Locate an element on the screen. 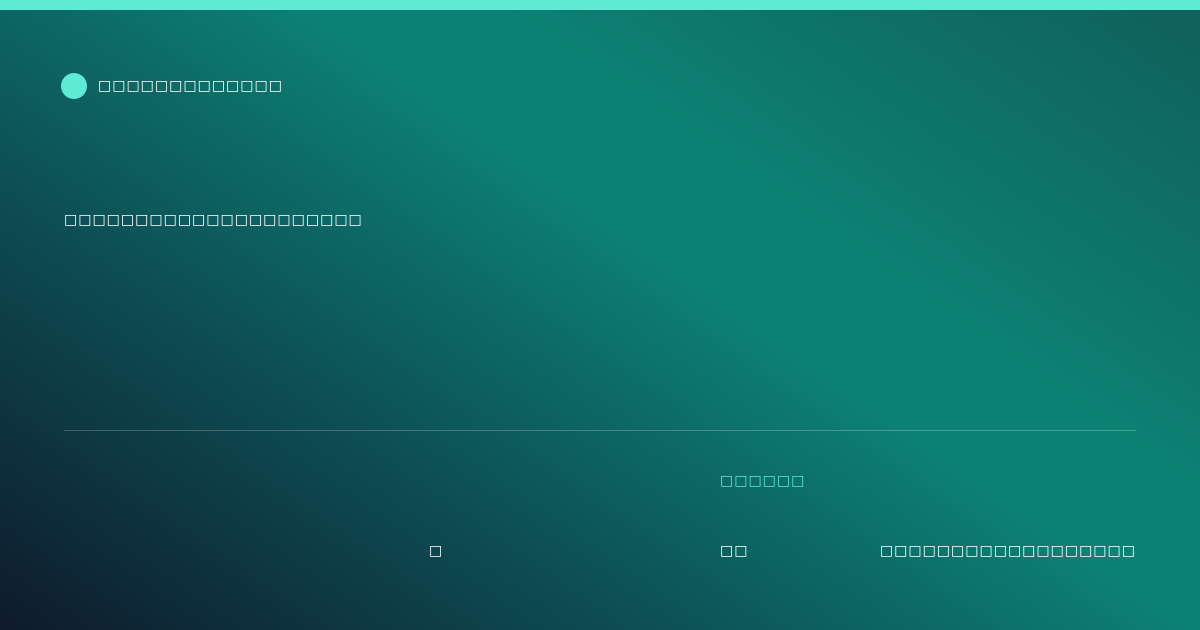  stat-label: □□□□□□ is located at coordinates (763, 481).